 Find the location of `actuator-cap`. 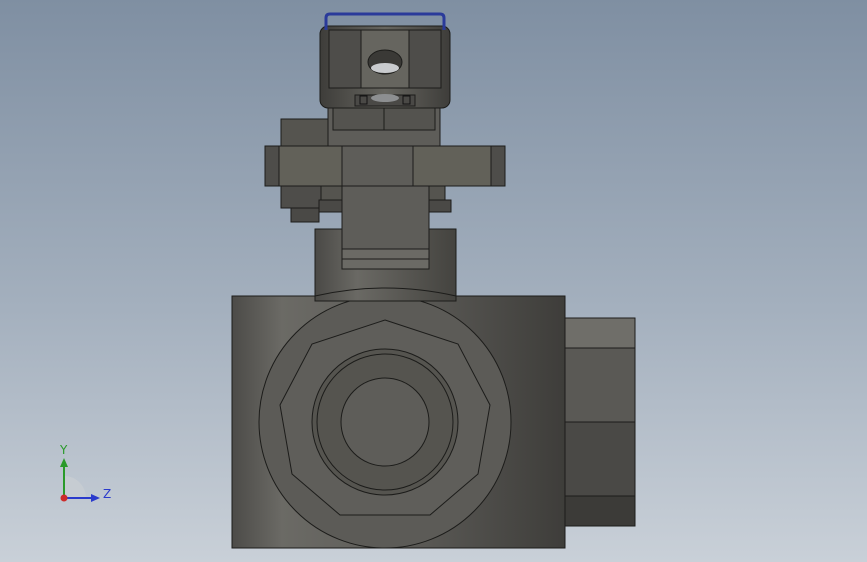

actuator-cap is located at coordinates (385, 60).